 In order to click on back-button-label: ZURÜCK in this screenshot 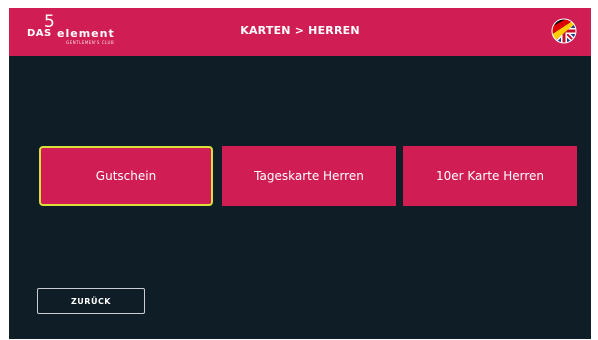, I will do `click(91, 301)`.